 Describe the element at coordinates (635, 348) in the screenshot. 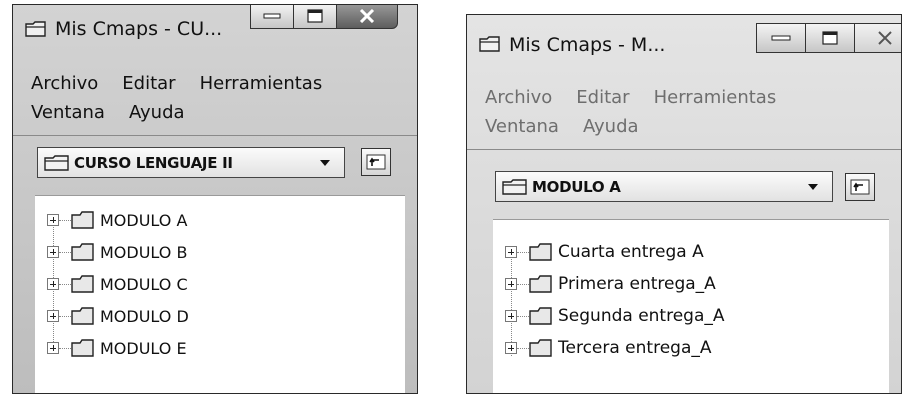

I see `tree-item-label: Tercera entrega_A` at that location.